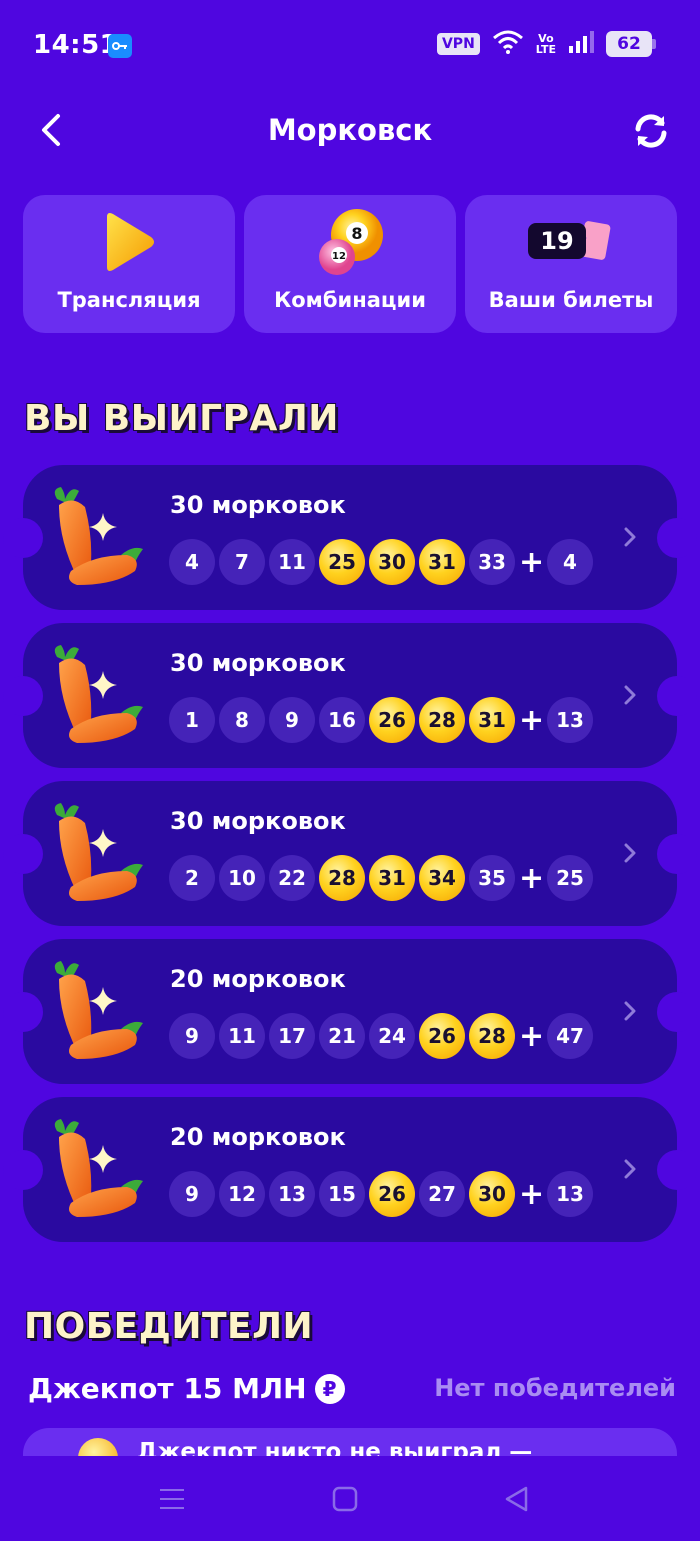 This screenshot has height=1541, width=700. What do you see at coordinates (356, 233) in the screenshot?
I see `ball-big-number: 8` at bounding box center [356, 233].